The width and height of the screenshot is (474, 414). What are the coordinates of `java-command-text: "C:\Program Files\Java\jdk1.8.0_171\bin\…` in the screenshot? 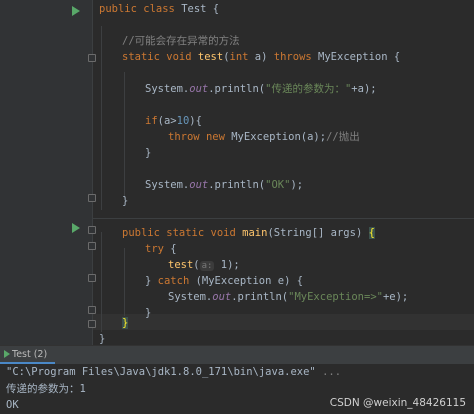 It's located at (161, 372).